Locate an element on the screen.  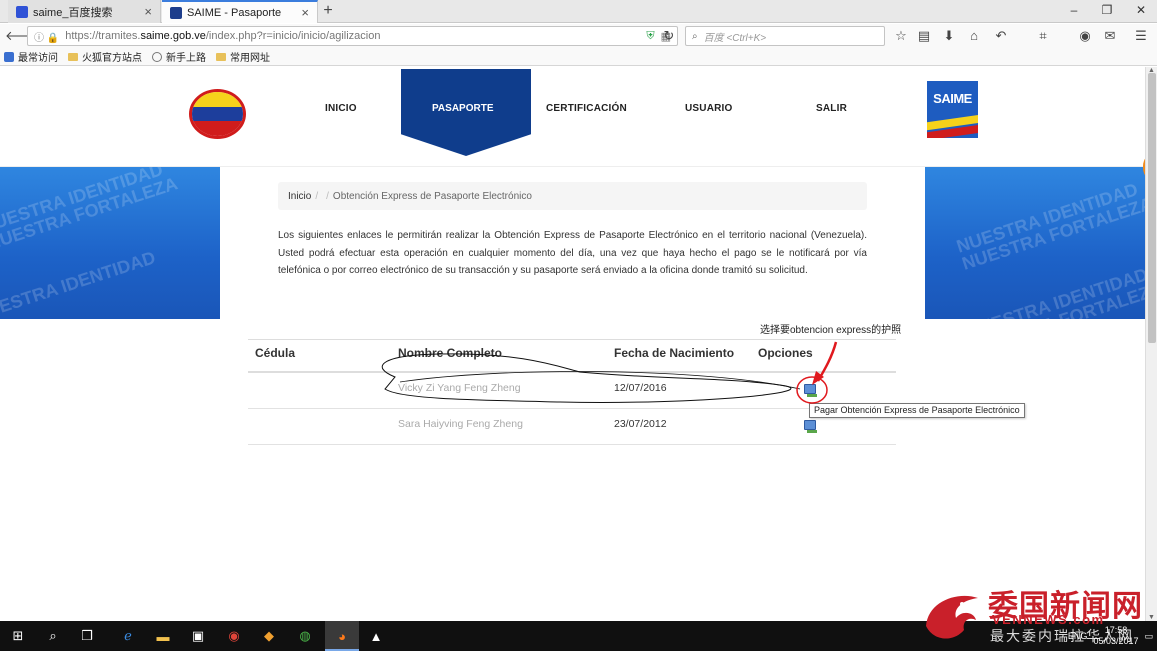
undo-icon: ↶ is located at coordinates (1001, 36).